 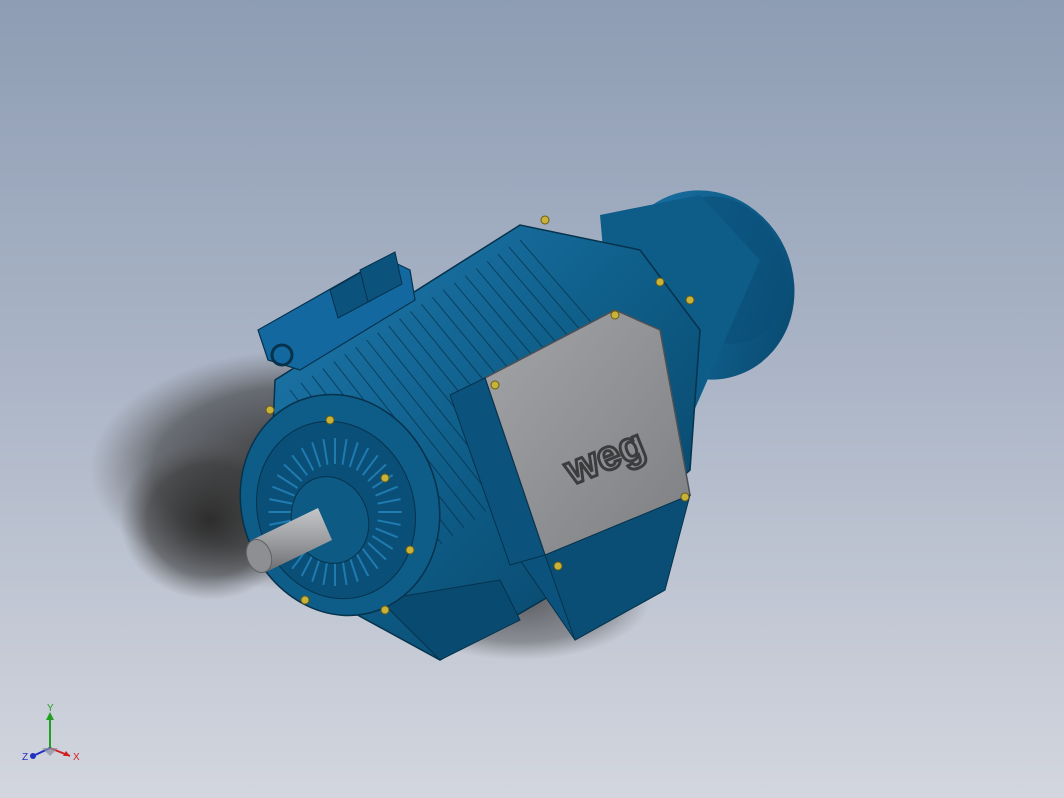 What do you see at coordinates (50, 708) in the screenshot?
I see `y-axis-label: Y` at bounding box center [50, 708].